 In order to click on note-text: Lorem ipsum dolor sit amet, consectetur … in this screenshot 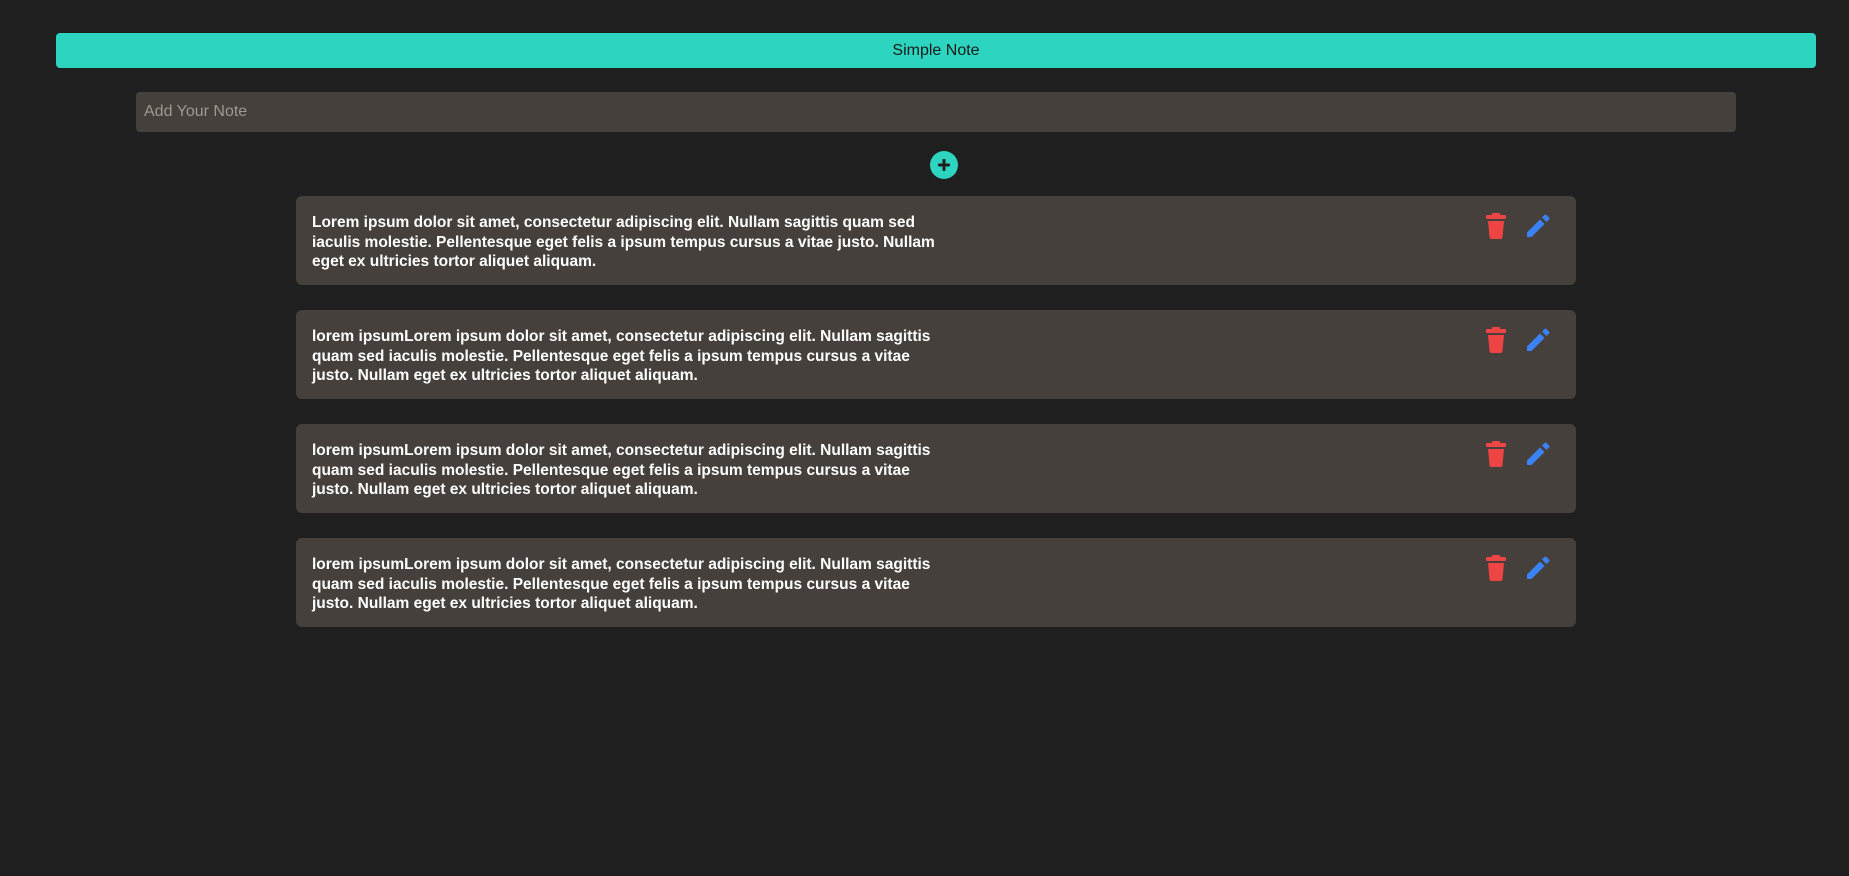, I will do `click(623, 242)`.